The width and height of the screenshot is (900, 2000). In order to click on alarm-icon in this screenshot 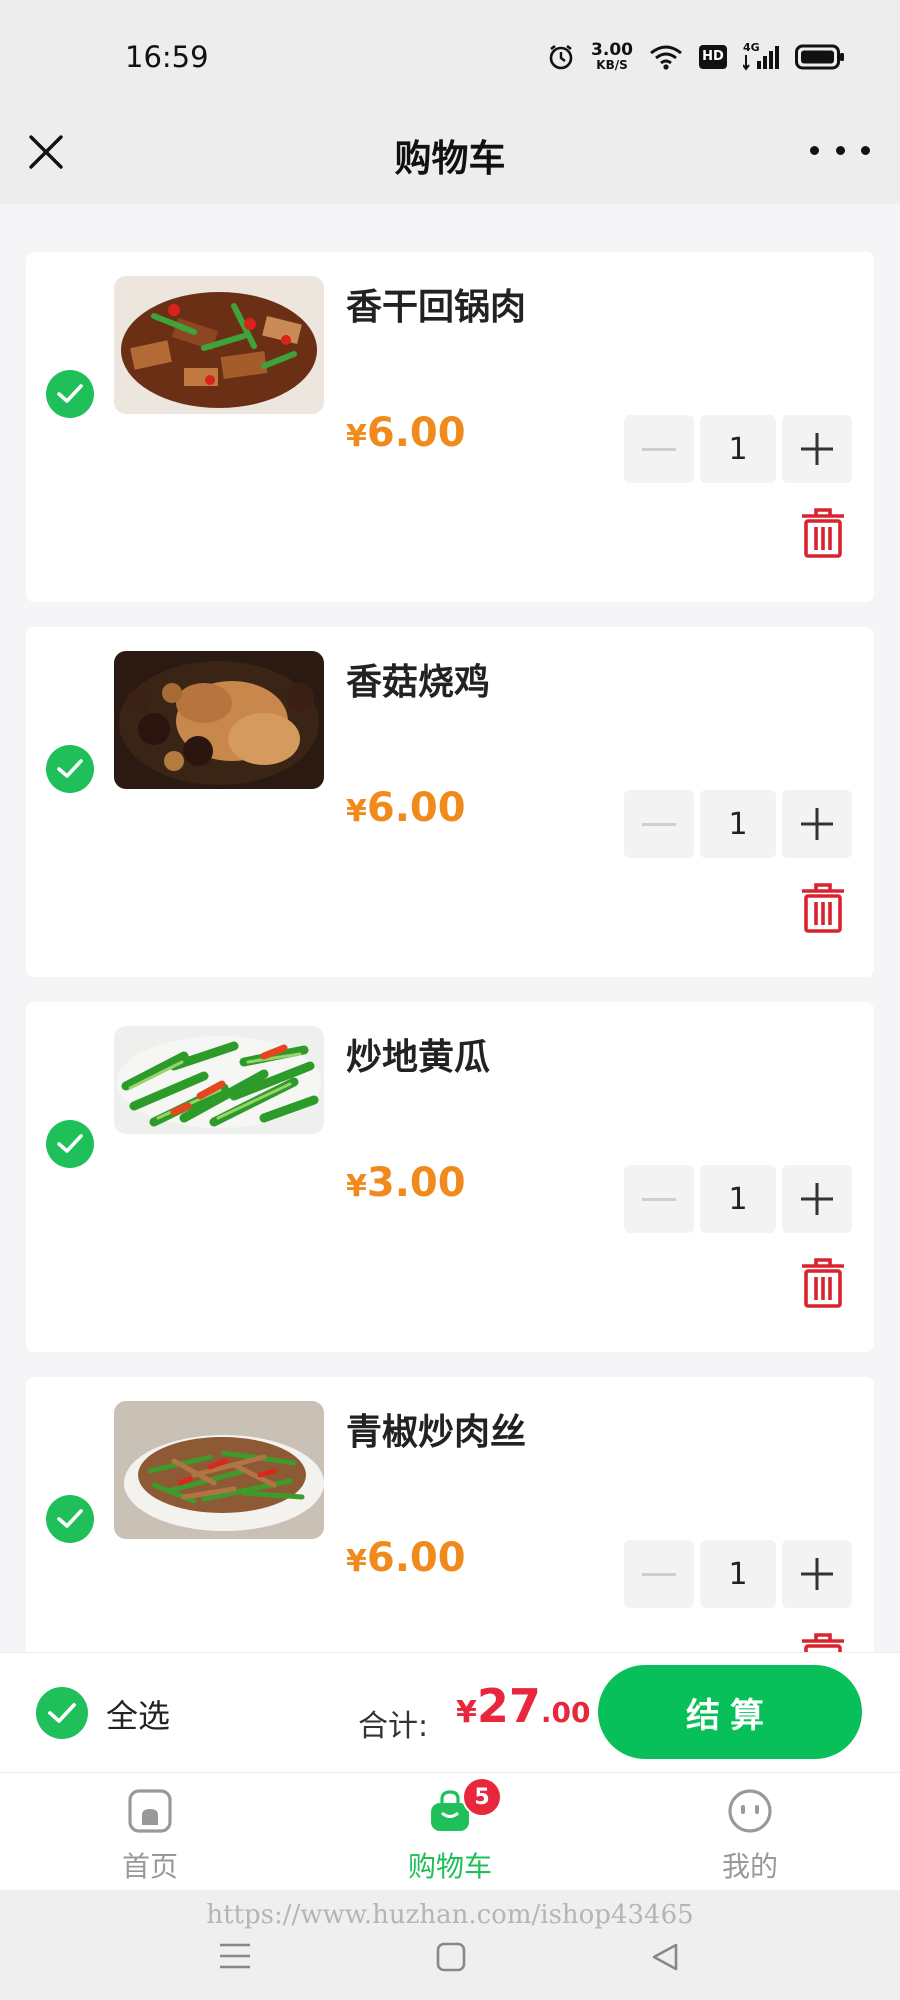, I will do `click(561, 56)`.